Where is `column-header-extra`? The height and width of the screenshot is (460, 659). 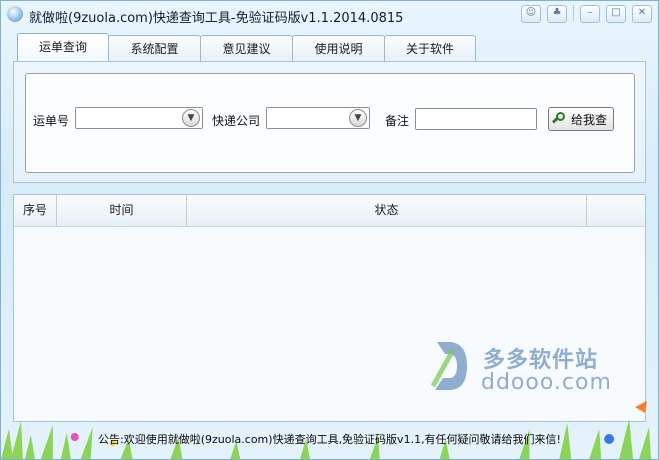 column-header-extra is located at coordinates (616, 210).